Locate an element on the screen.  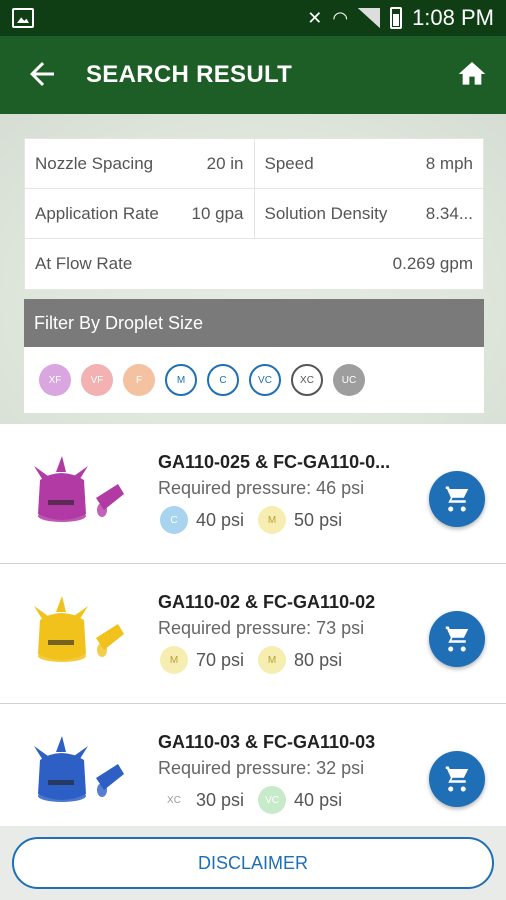
filter-chip-c: C is located at coordinates (223, 380).